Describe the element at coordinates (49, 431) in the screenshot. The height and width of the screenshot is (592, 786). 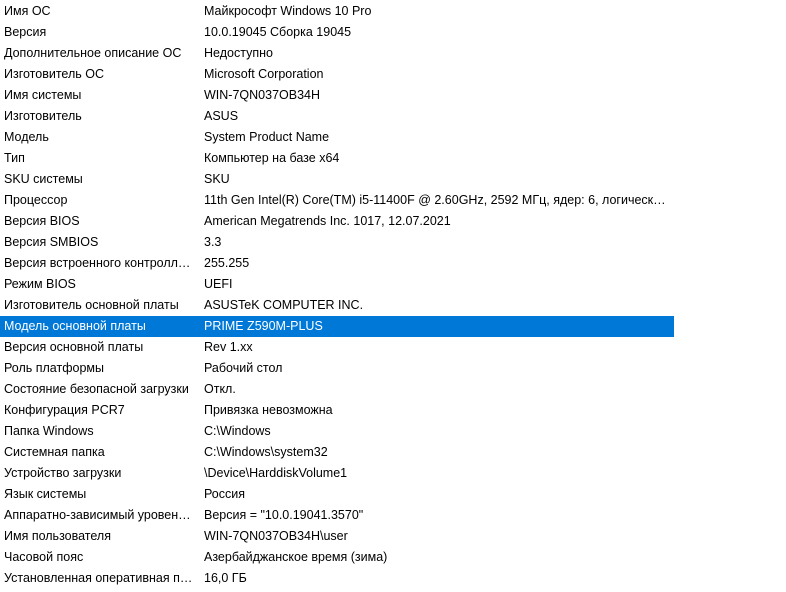
I see `item-name: Папка Windows` at that location.